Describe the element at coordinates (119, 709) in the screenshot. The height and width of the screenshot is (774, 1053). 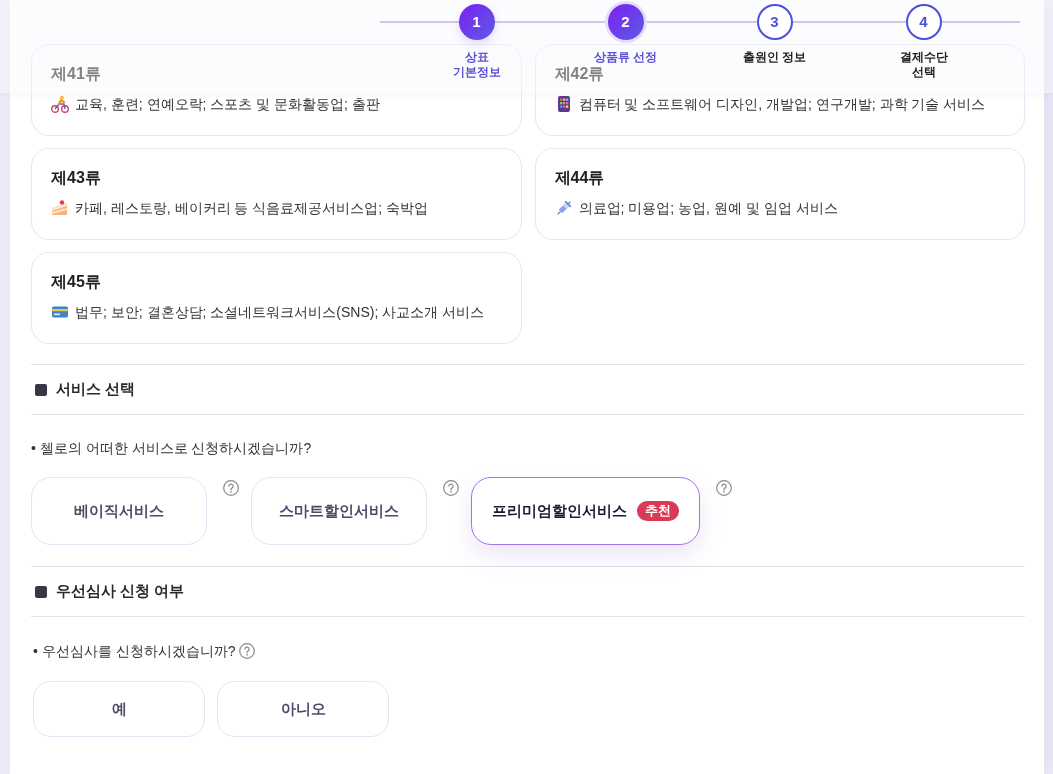
I see `answer-option: 예` at that location.